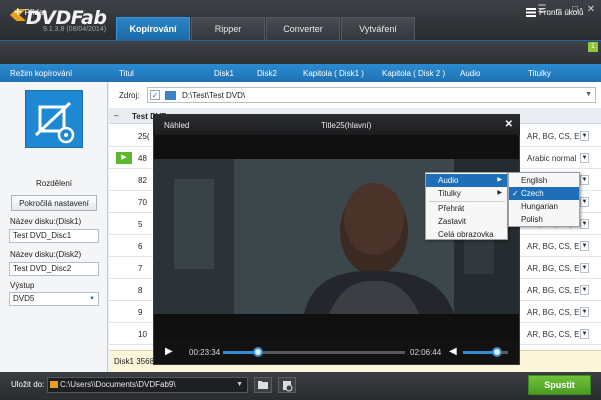 The height and width of the screenshot is (400, 601). Describe the element at coordinates (496, 352) in the screenshot. I see `volume-handle` at that location.